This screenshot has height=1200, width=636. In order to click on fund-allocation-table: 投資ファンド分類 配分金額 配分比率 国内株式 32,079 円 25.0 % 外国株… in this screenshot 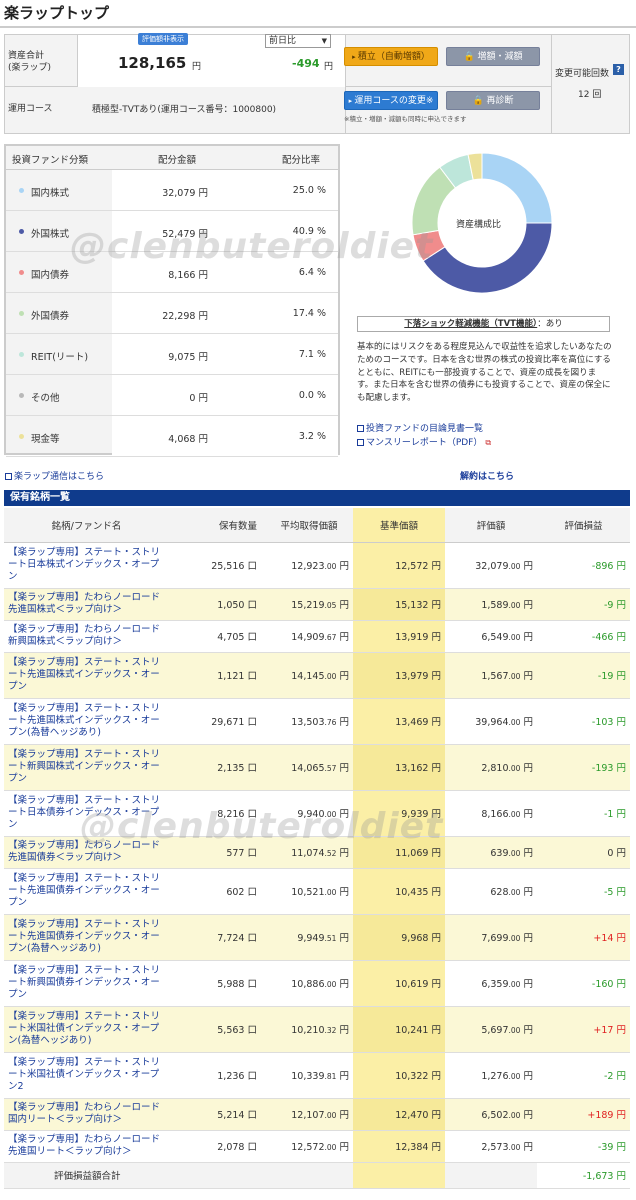, I will do `click(172, 300)`.